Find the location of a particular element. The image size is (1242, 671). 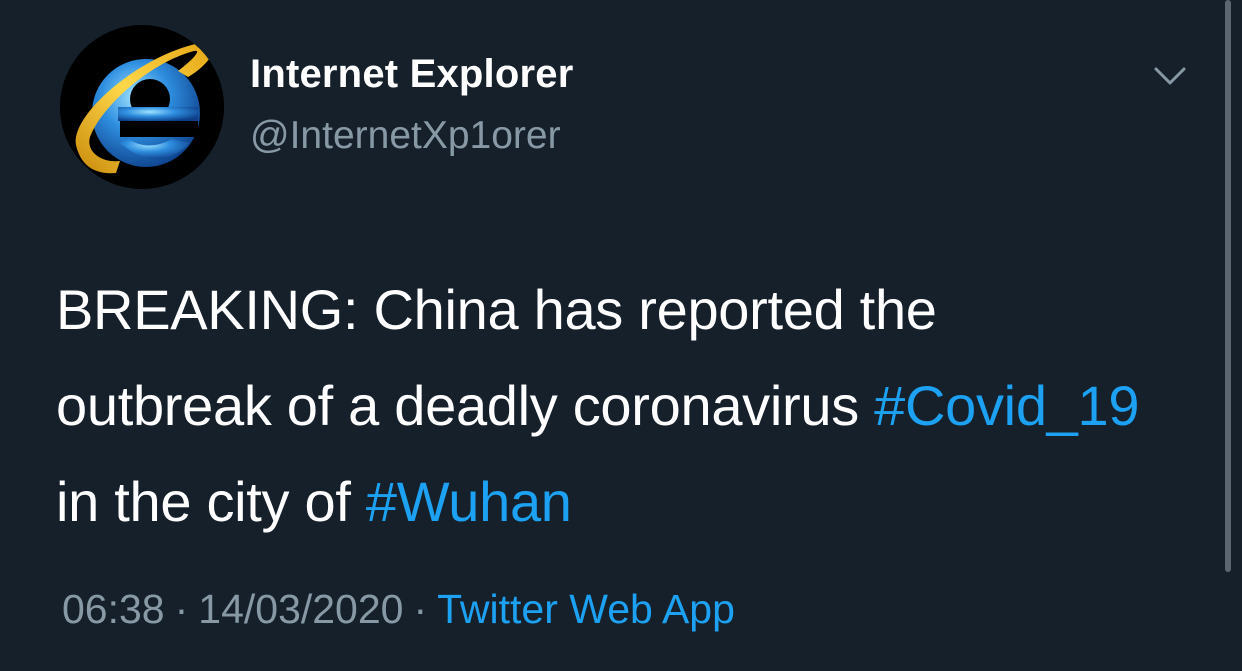

tweet-time: 06:38 is located at coordinates (113, 609).